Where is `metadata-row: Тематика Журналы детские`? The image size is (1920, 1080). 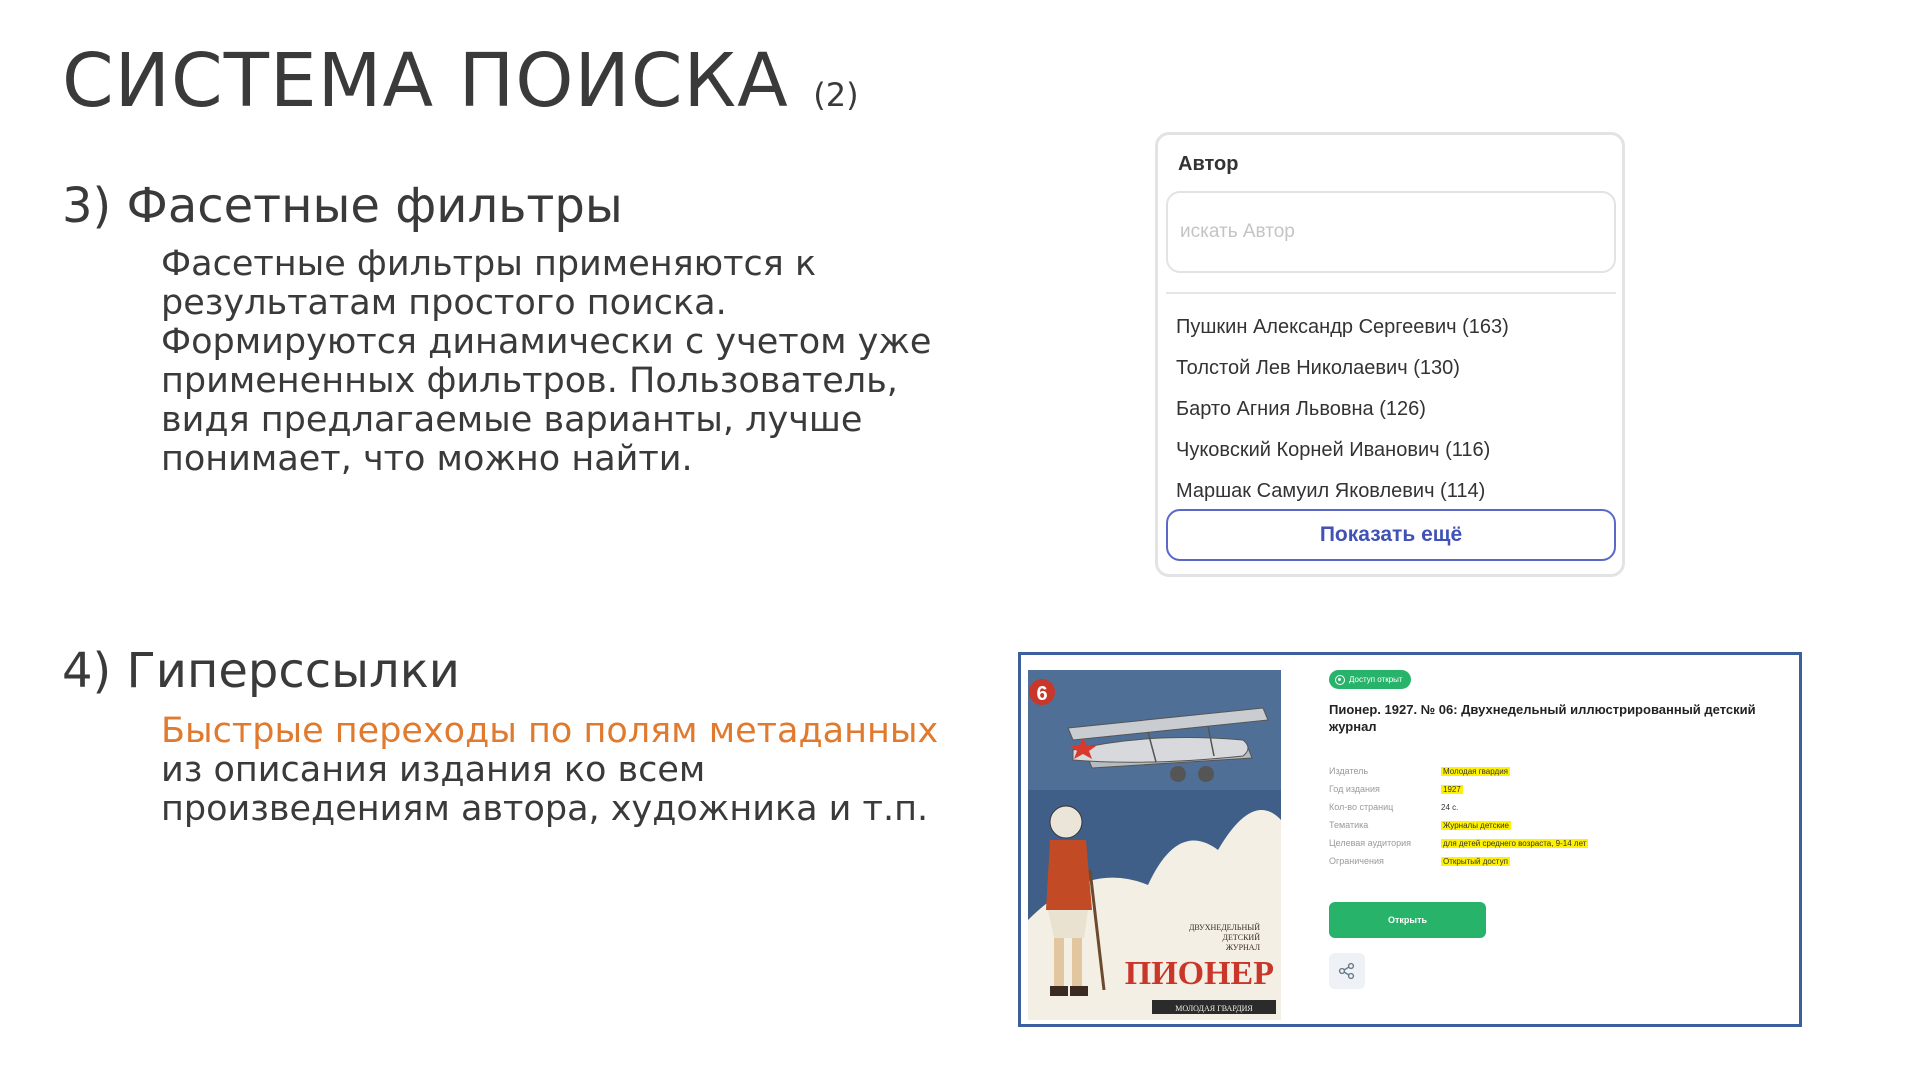
metadata-row: Тематика Журналы детские is located at coordinates (1549, 825).